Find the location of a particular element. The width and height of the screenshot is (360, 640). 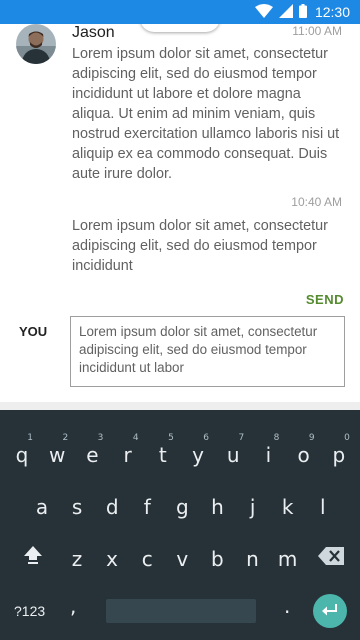

key-label: y is located at coordinates (198, 455).